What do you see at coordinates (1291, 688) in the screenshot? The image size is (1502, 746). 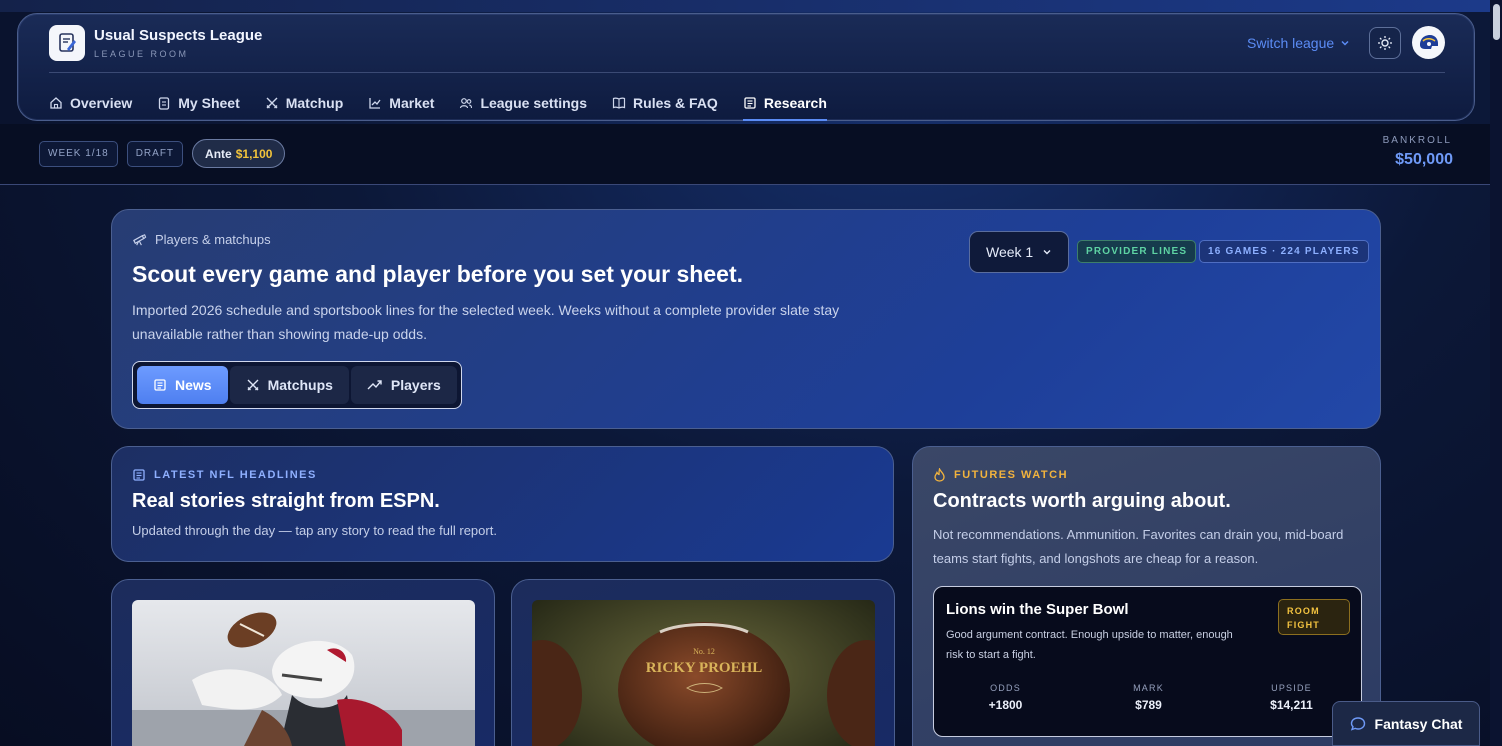 I see `upside-label: UPSIDE` at bounding box center [1291, 688].